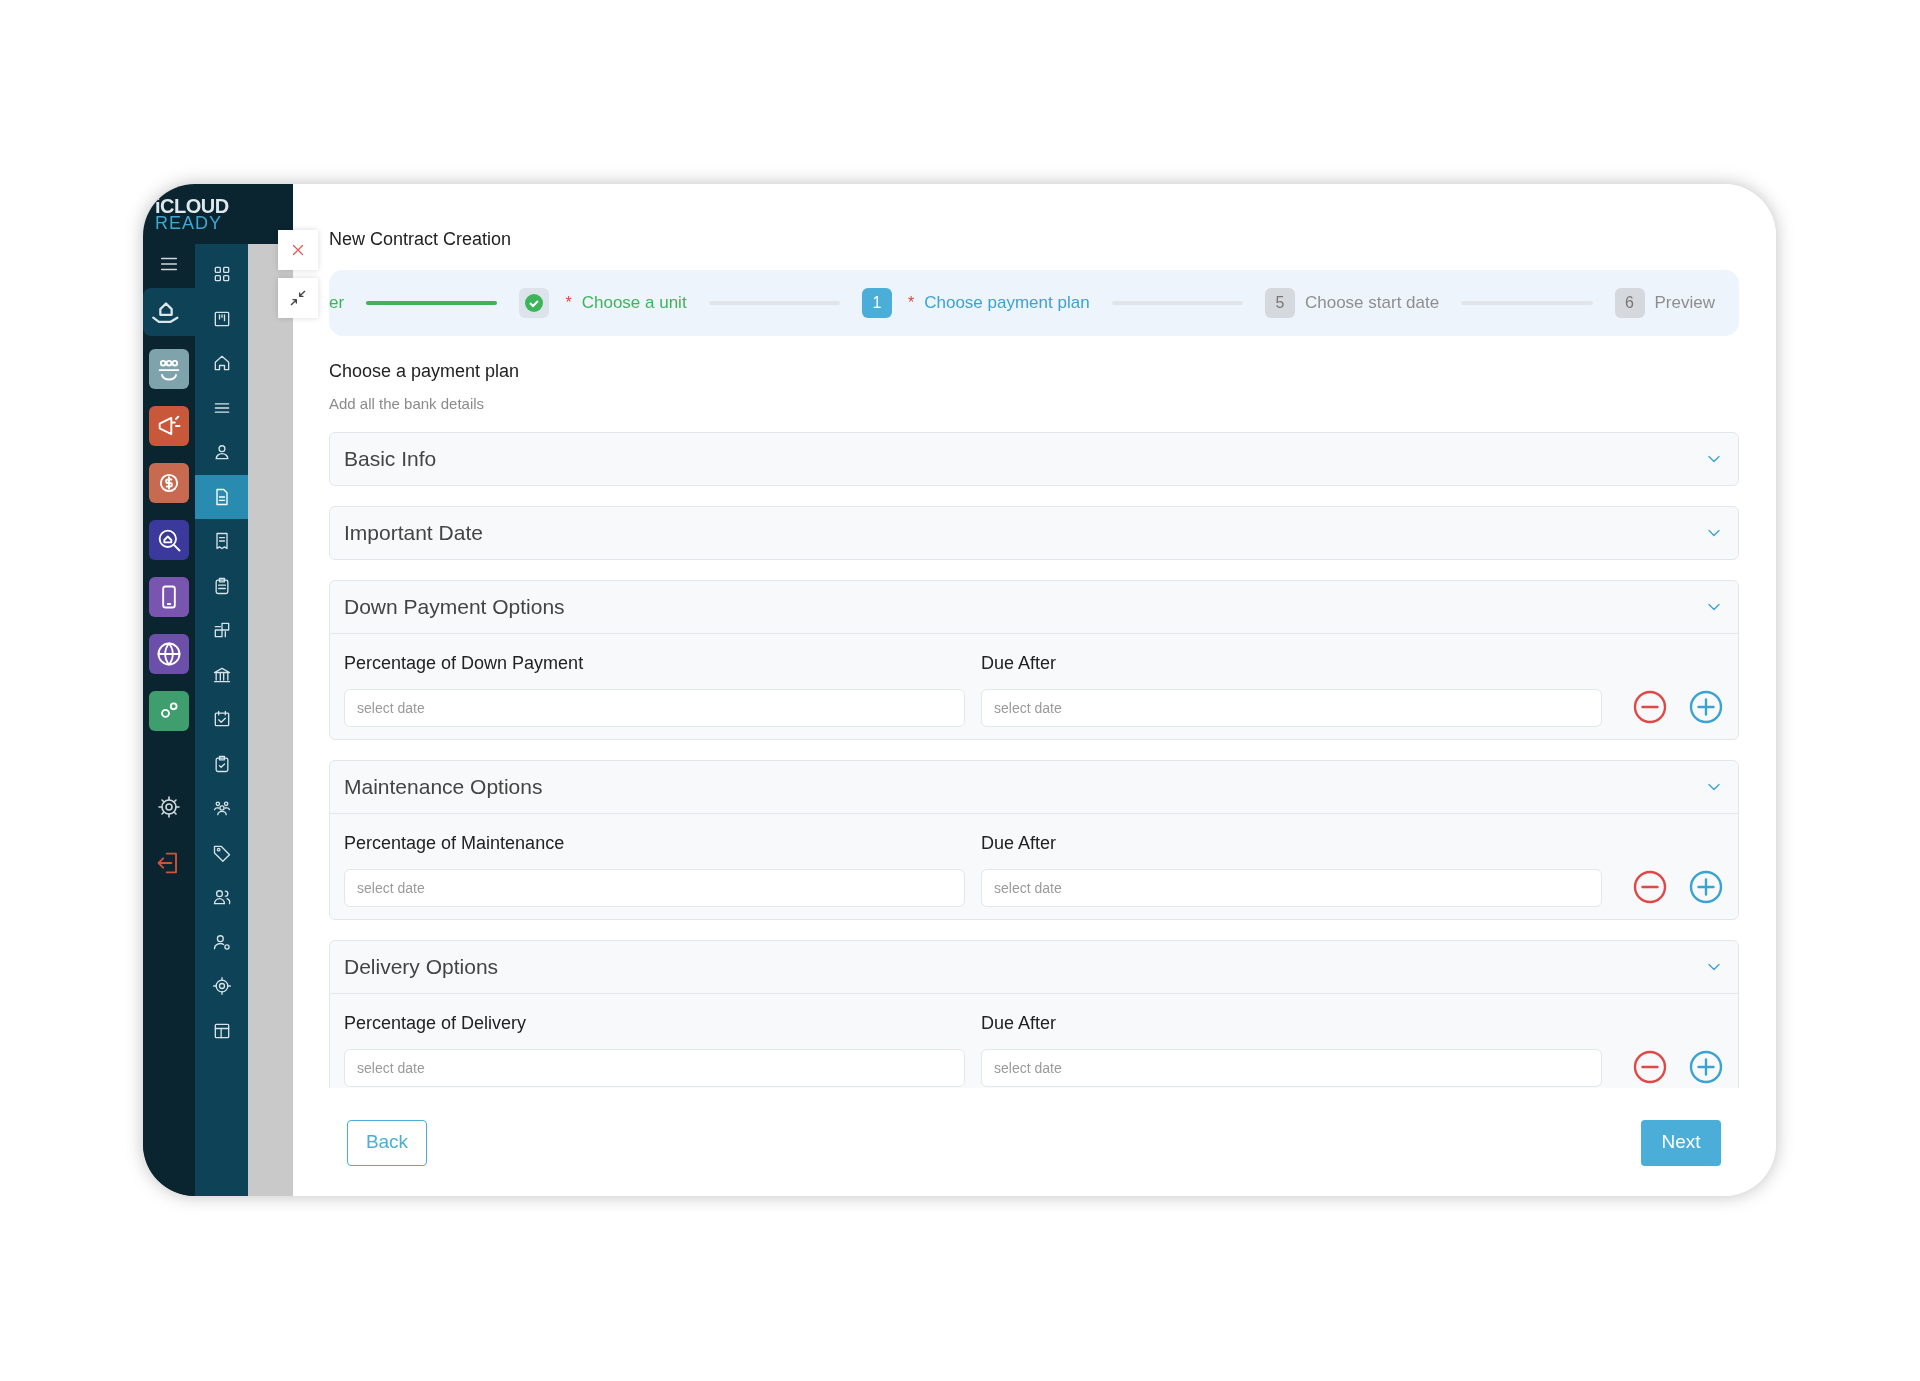 The width and height of the screenshot is (1920, 1381). Describe the element at coordinates (337, 303) in the screenshot. I see `step: er` at that location.